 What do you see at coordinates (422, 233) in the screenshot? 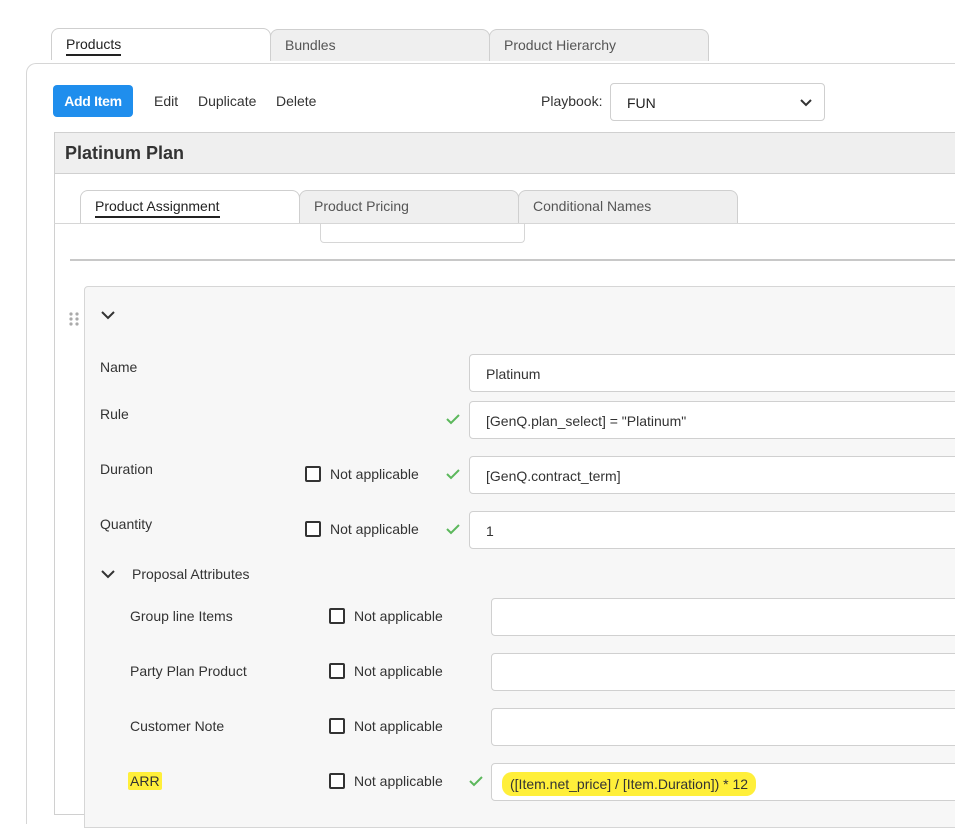
I see `partial-field` at bounding box center [422, 233].